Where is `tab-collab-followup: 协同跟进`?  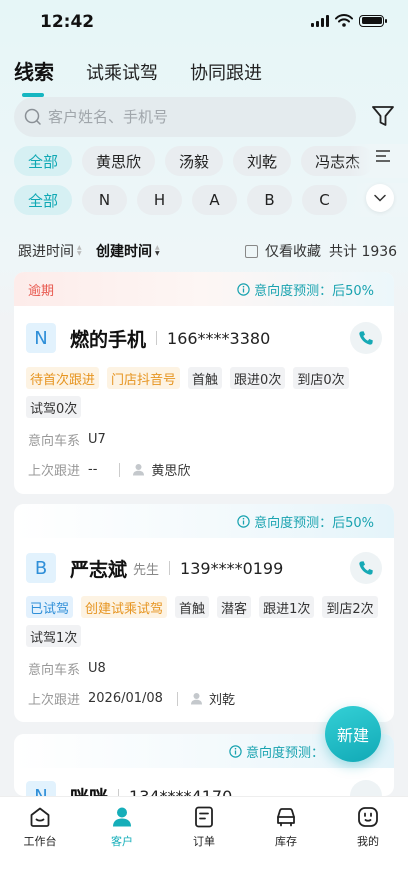
tab-collab-followup: 协同跟进 is located at coordinates (226, 72).